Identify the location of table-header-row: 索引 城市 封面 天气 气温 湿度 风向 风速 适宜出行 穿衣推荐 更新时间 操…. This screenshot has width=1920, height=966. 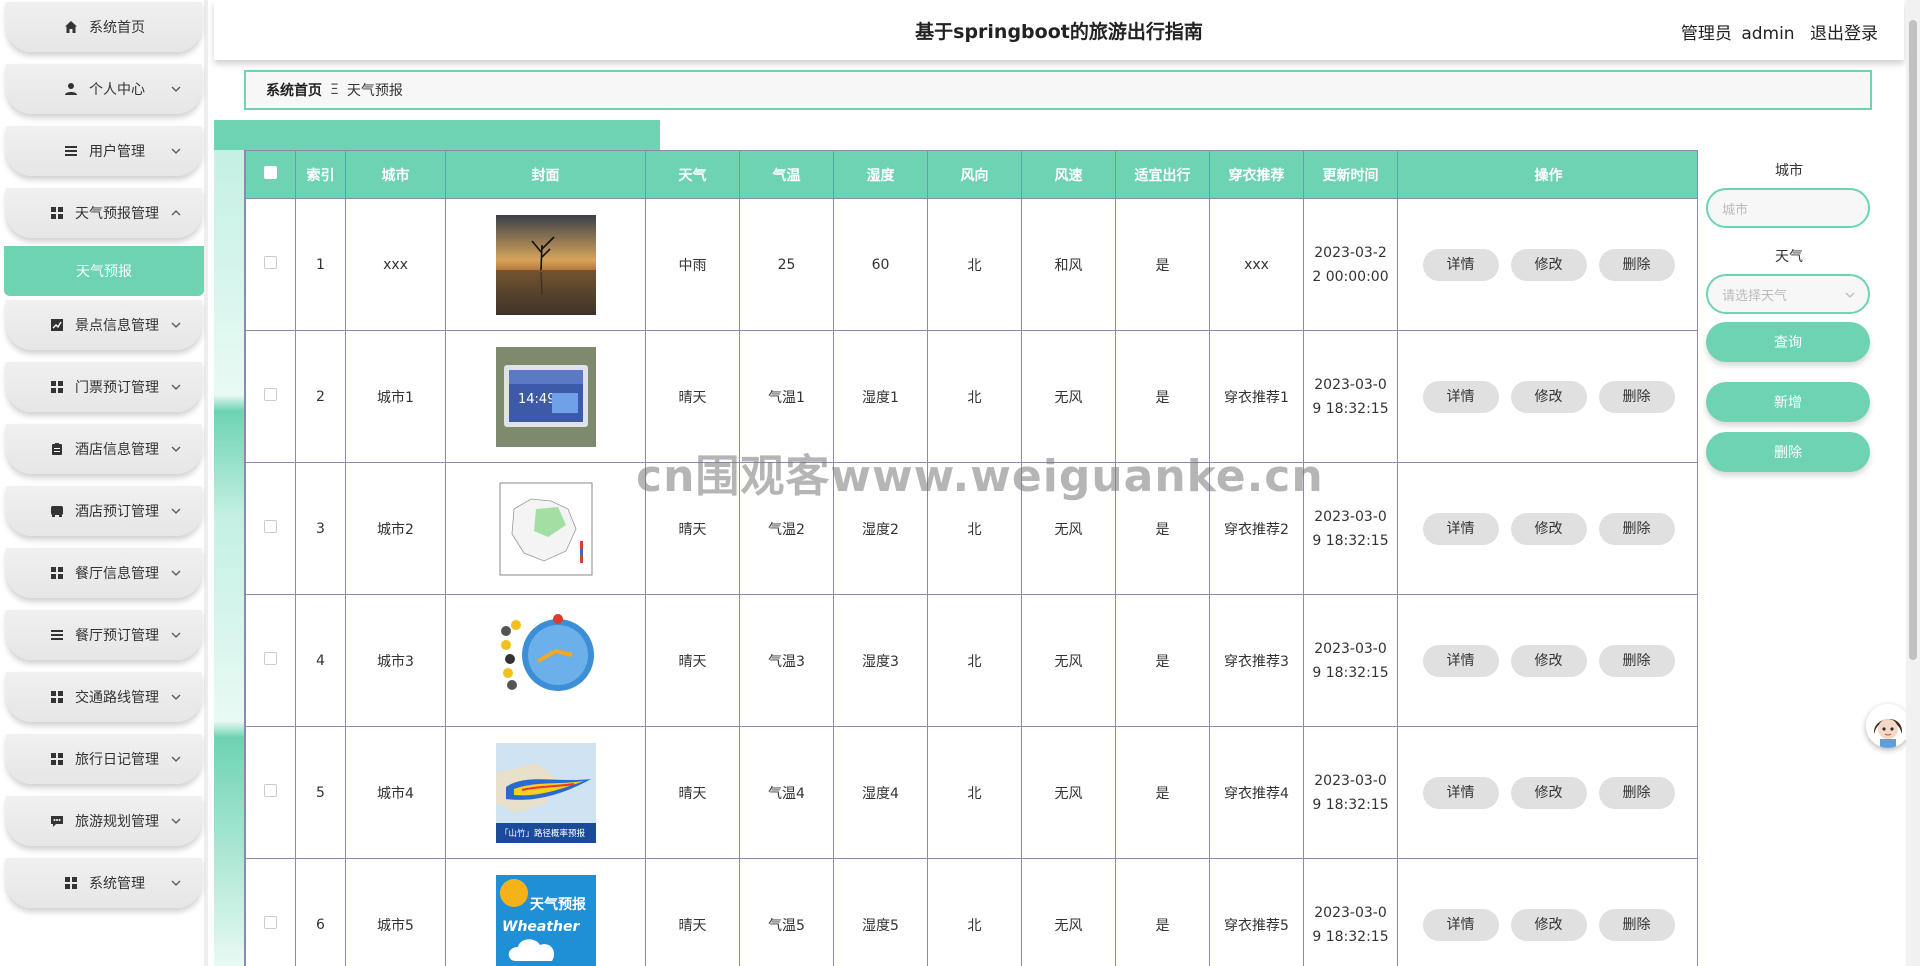
(971, 174).